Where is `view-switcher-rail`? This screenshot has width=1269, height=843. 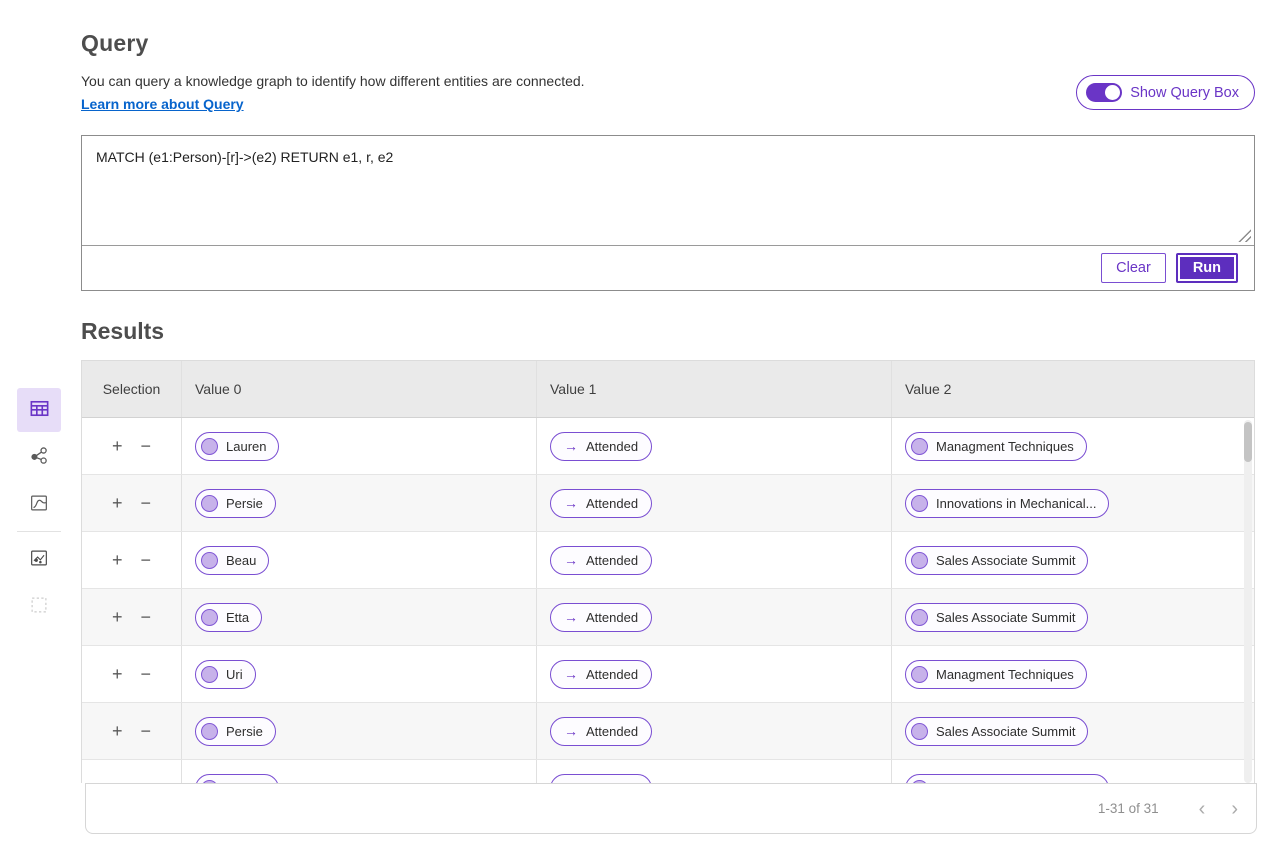
view-switcher-rail is located at coordinates (39, 508).